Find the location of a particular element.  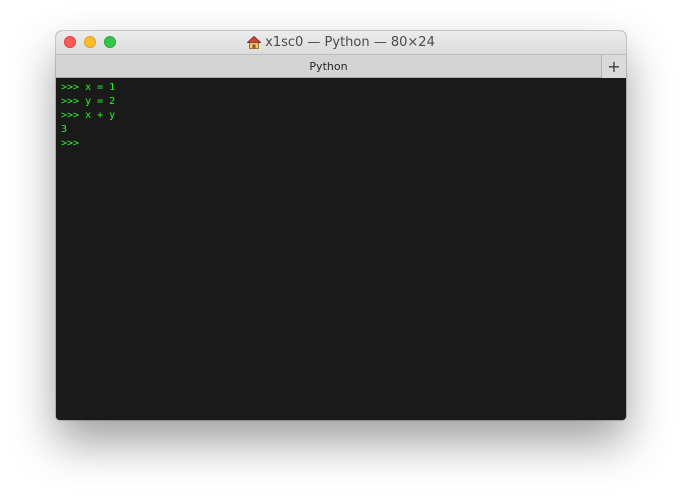

terminal-line: >>> y = 2 is located at coordinates (88, 101).